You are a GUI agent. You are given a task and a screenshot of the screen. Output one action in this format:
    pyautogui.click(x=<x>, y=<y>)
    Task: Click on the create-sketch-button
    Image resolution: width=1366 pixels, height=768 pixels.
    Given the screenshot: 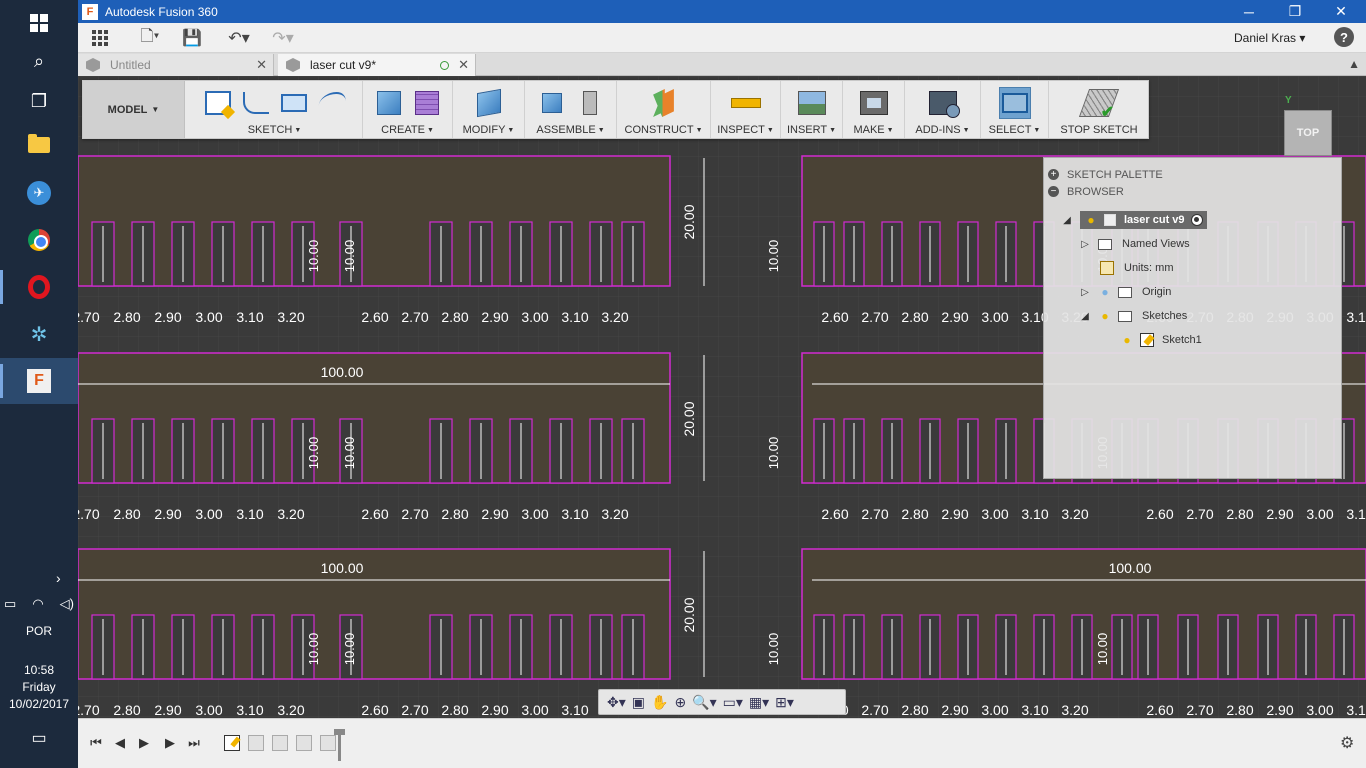 What is the action you would take?
    pyautogui.click(x=218, y=103)
    